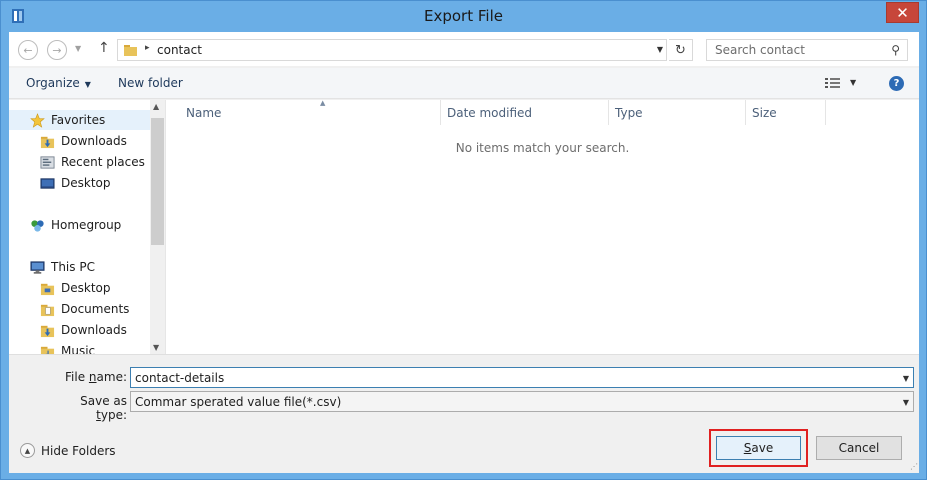 The width and height of the screenshot is (927, 480). What do you see at coordinates (47, 183) in the screenshot?
I see `desktop-icon` at bounding box center [47, 183].